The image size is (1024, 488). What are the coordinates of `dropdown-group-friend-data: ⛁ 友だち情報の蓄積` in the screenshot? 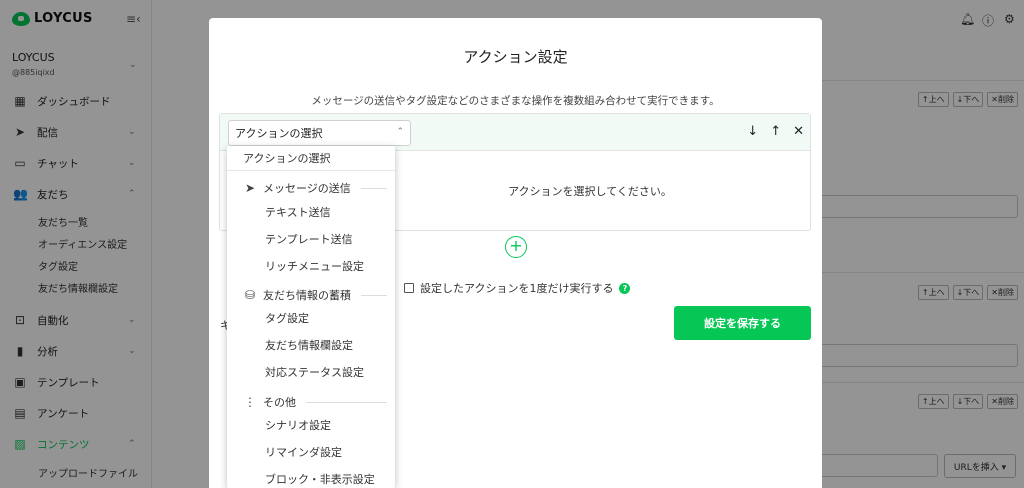 It's located at (315, 295).